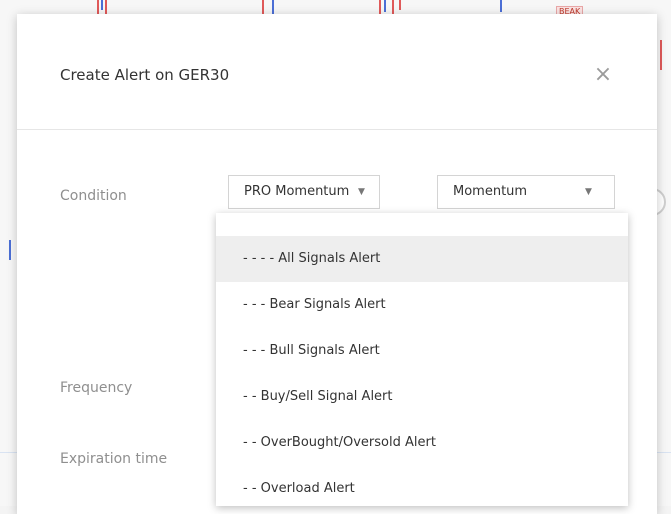  I want to click on dropdown-option-all-signals: - - - - All Signals Alert, so click(422, 259).